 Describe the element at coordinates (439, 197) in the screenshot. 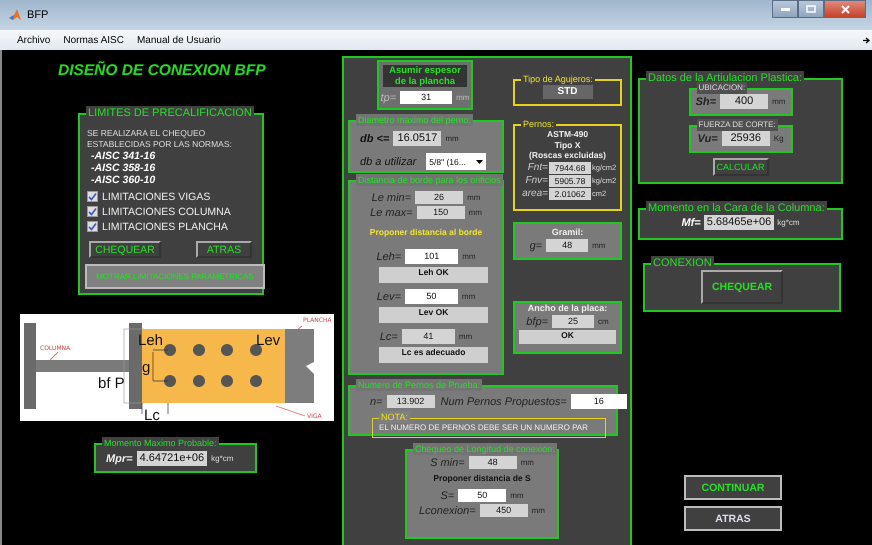

I see `value-field: 26` at that location.